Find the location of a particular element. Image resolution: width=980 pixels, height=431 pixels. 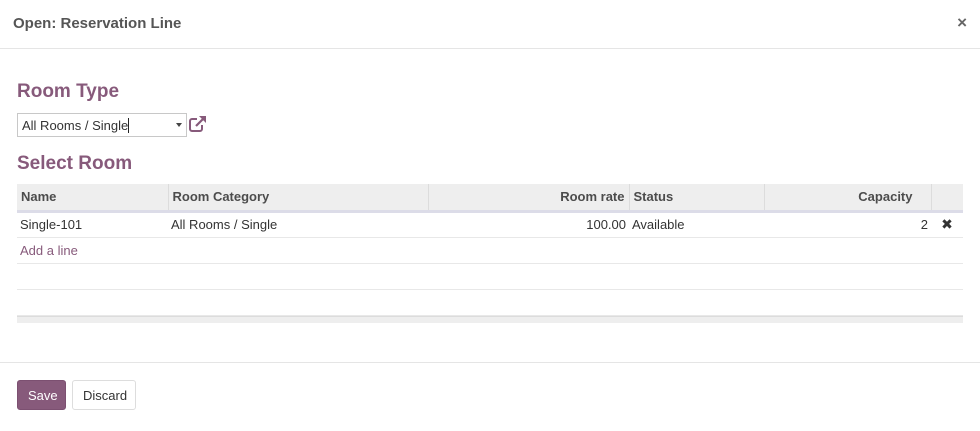

room-type-select-value: All Rooms / Single is located at coordinates (75, 125).